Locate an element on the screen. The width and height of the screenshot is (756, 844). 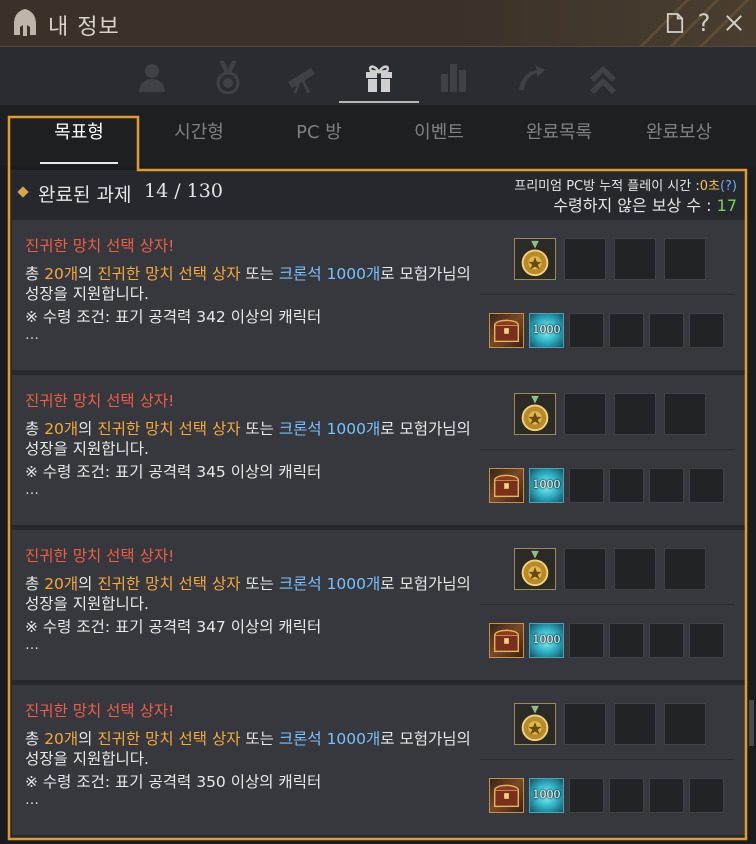
condition-value: 350 is located at coordinates (211, 782).